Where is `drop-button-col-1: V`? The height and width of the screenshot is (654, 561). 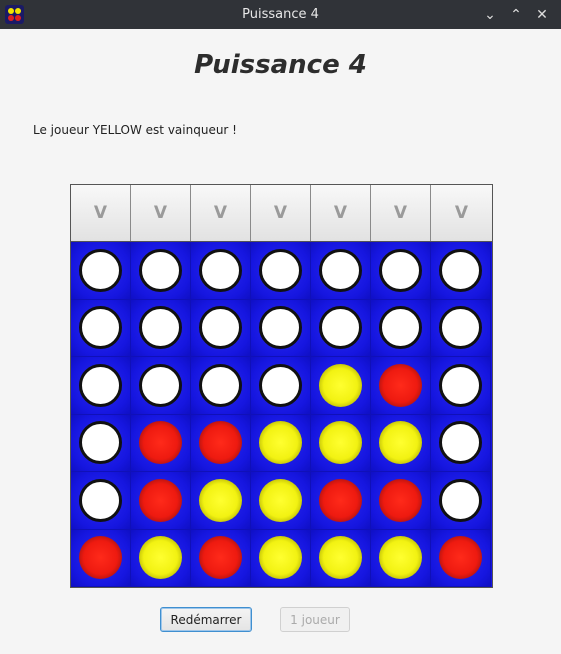 drop-button-col-1: V is located at coordinates (101, 213).